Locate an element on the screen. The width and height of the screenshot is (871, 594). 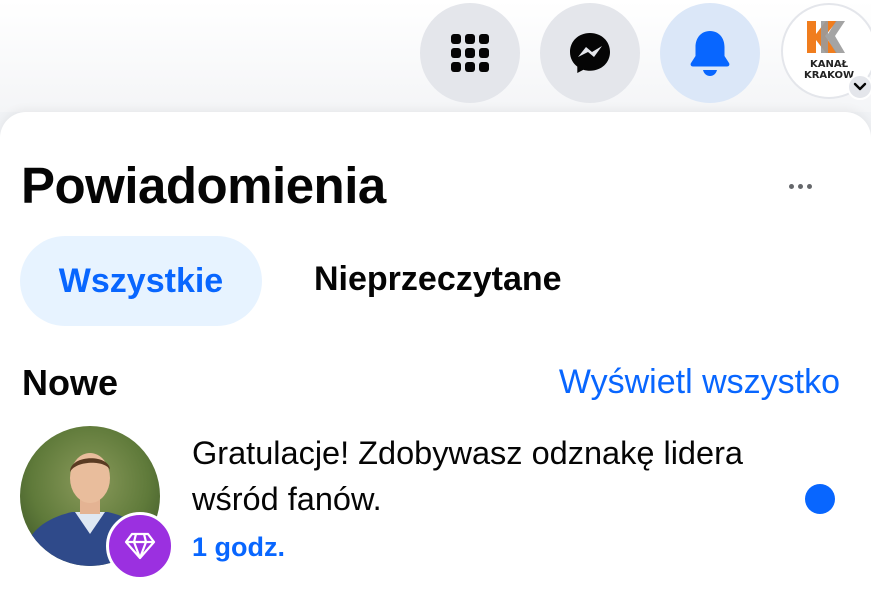
more-horizontal-icon is located at coordinates (791, 186).